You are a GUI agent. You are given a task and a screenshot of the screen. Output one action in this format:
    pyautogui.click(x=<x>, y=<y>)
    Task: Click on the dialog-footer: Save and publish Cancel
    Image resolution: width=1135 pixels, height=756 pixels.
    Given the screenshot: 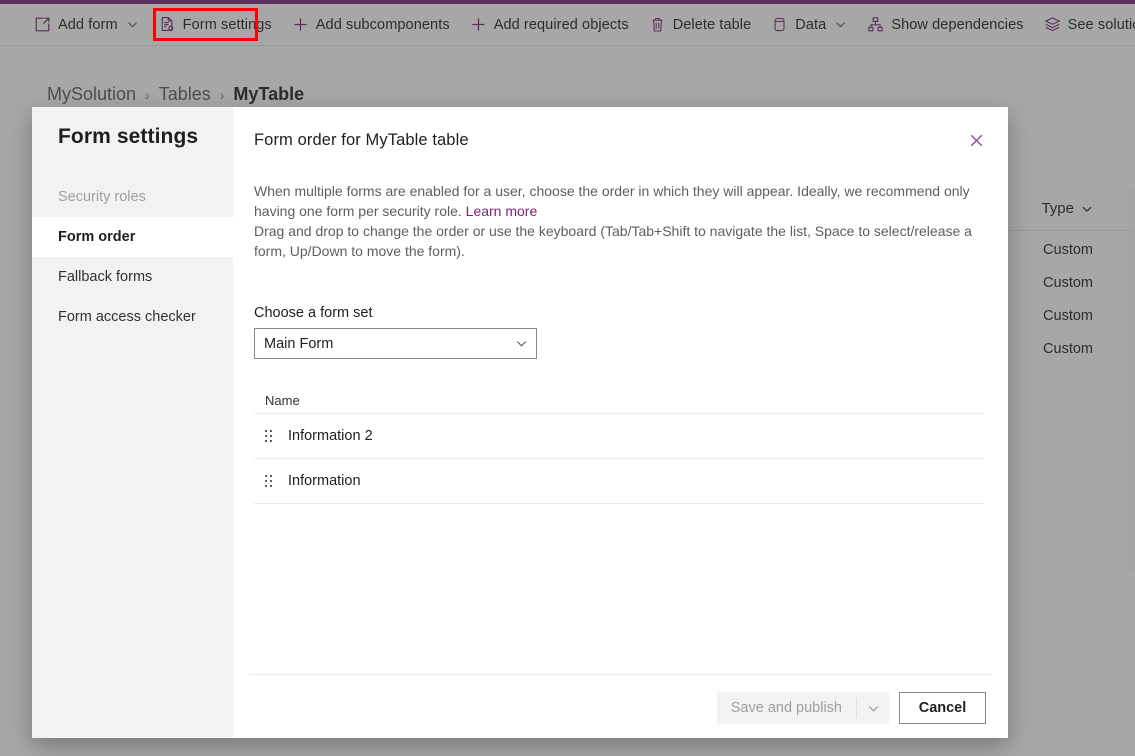 What is the action you would take?
    pyautogui.click(x=620, y=706)
    